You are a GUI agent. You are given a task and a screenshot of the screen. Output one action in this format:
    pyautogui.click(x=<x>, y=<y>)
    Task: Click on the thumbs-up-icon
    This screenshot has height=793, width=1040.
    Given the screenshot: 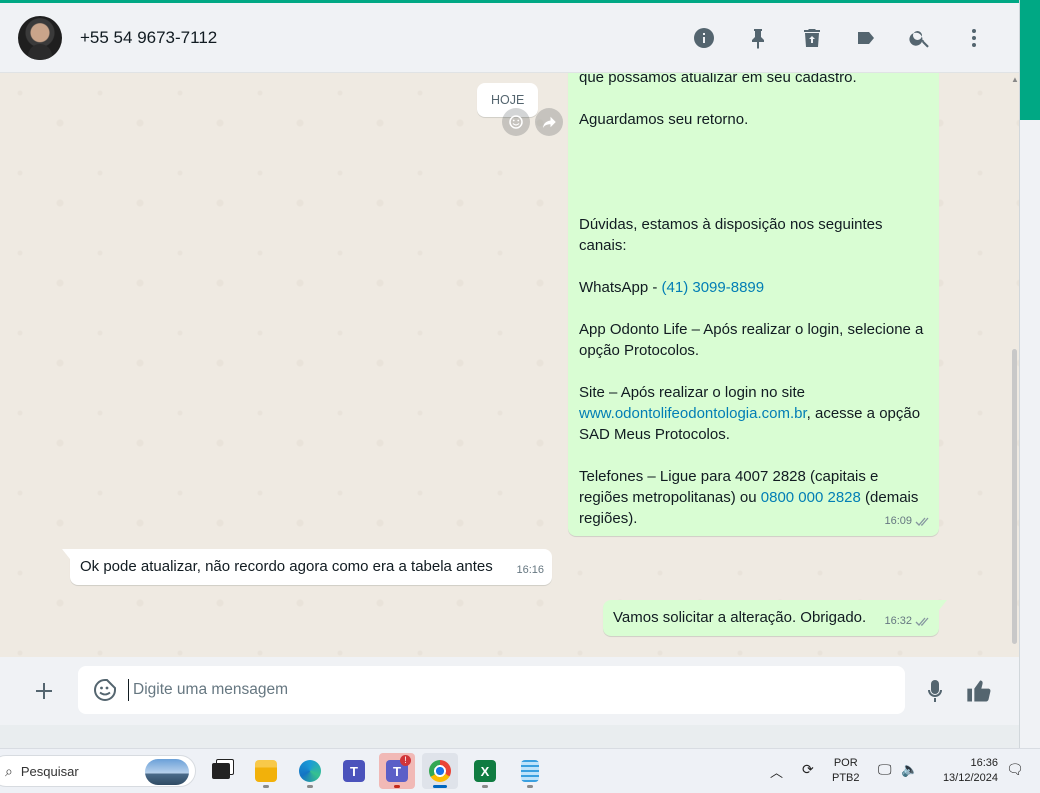 What is the action you would take?
    pyautogui.click(x=979, y=691)
    